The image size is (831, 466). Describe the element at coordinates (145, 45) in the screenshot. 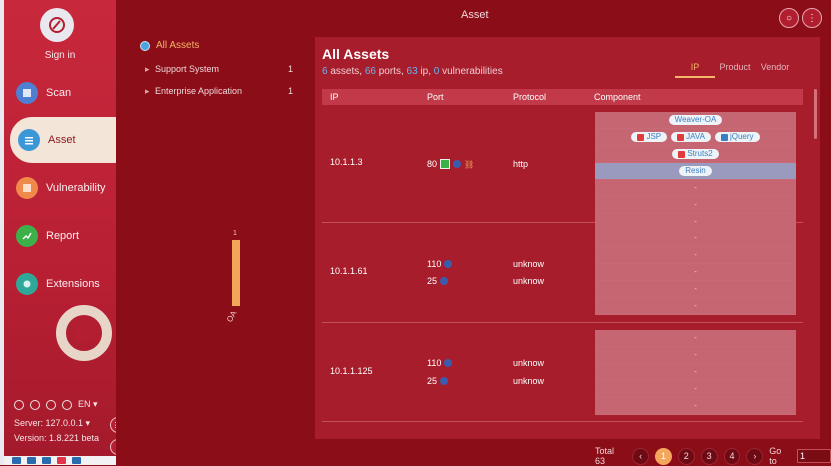

I see `tree-root-icon` at that location.